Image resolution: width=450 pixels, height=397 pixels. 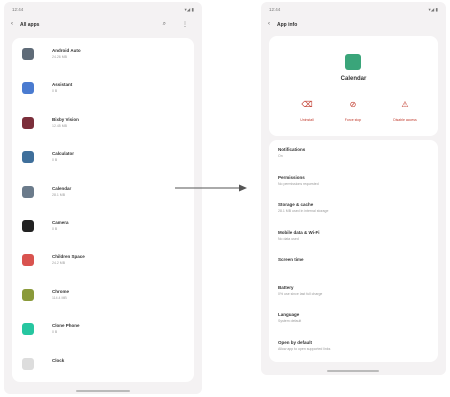 I want to click on settings-item-subtitle: 28.1 MB used in internal storage, so click(x=303, y=211).